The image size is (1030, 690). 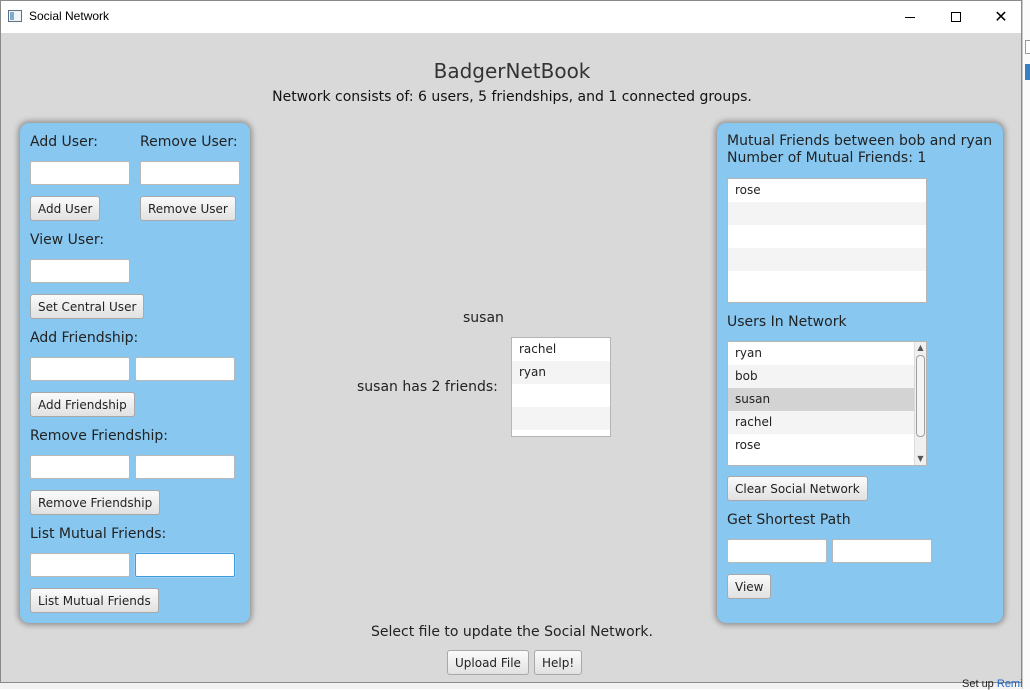 I want to click on maximize-button, so click(x=956, y=17).